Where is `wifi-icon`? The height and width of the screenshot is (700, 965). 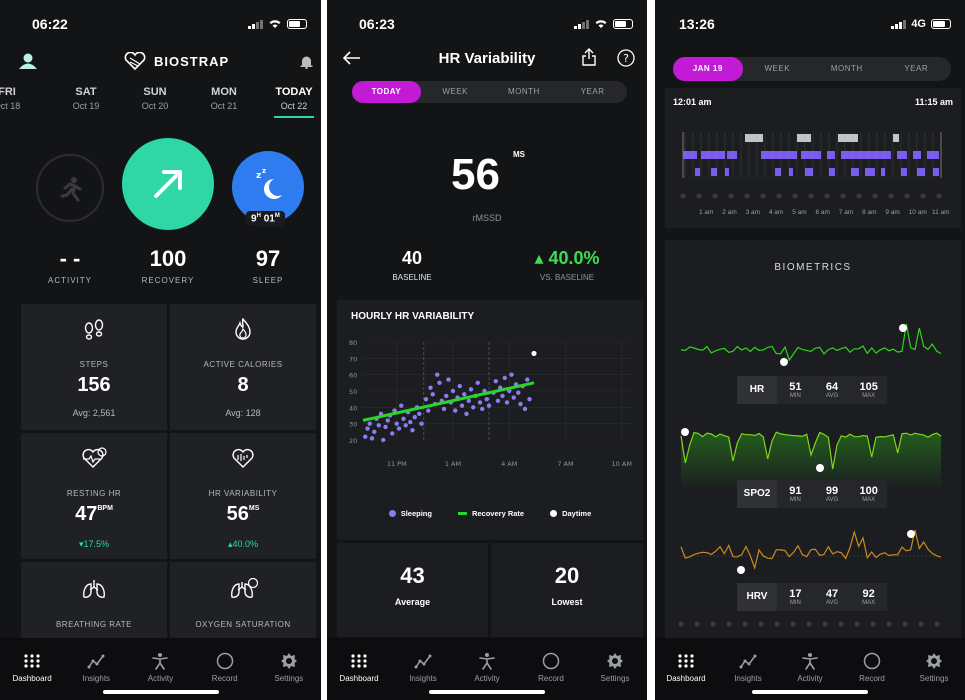 wifi-icon is located at coordinates (601, 24).